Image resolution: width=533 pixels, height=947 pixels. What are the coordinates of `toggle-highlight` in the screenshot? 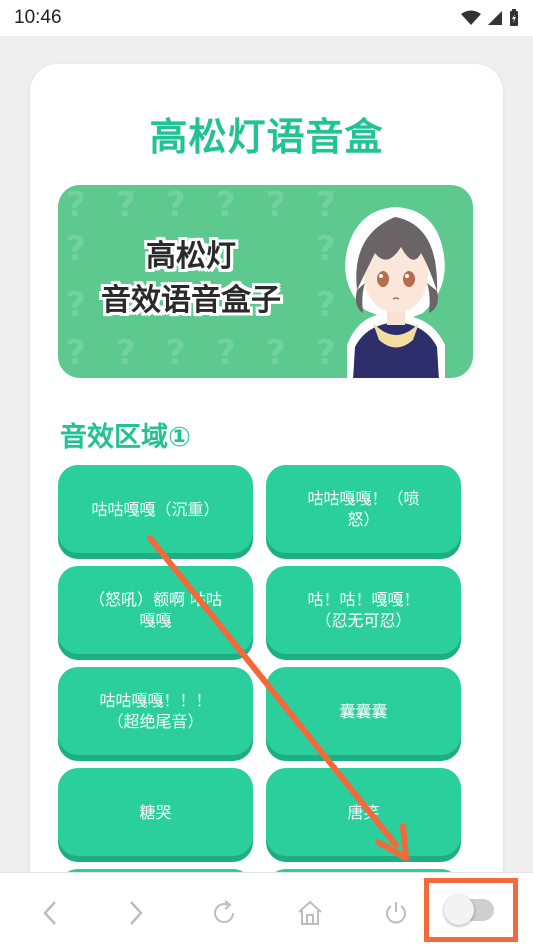 It's located at (471, 910).